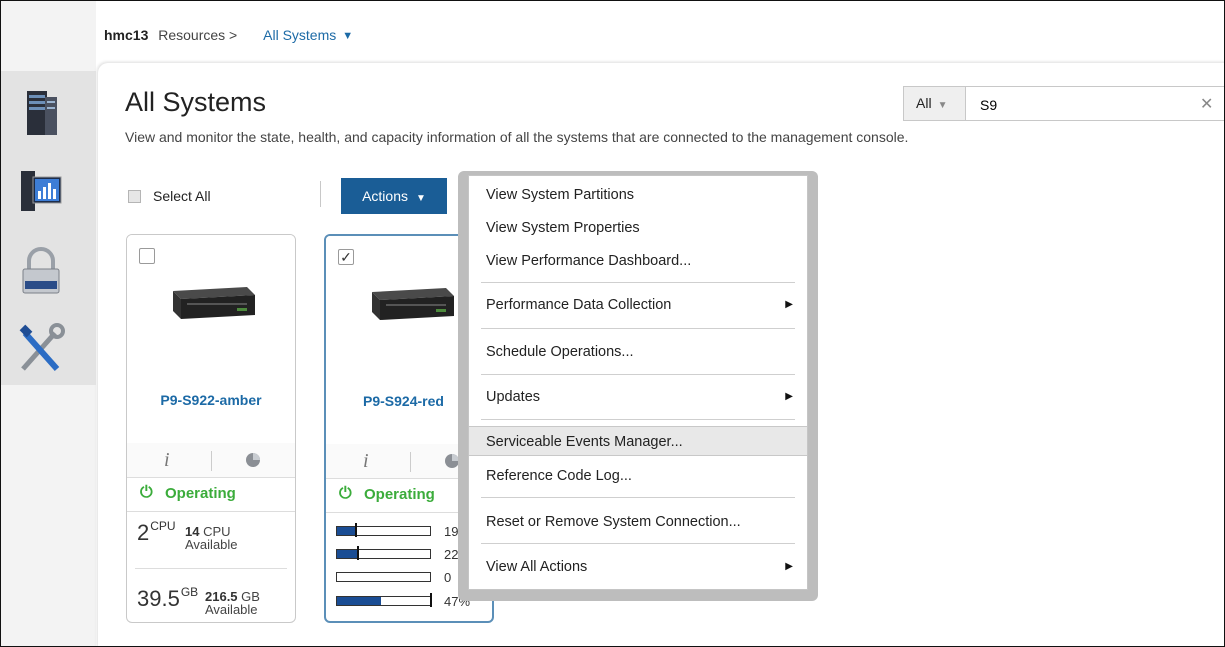 The height and width of the screenshot is (647, 1225). What do you see at coordinates (211, 400) in the screenshot?
I see `system-name-link: P9-S922-amber` at bounding box center [211, 400].